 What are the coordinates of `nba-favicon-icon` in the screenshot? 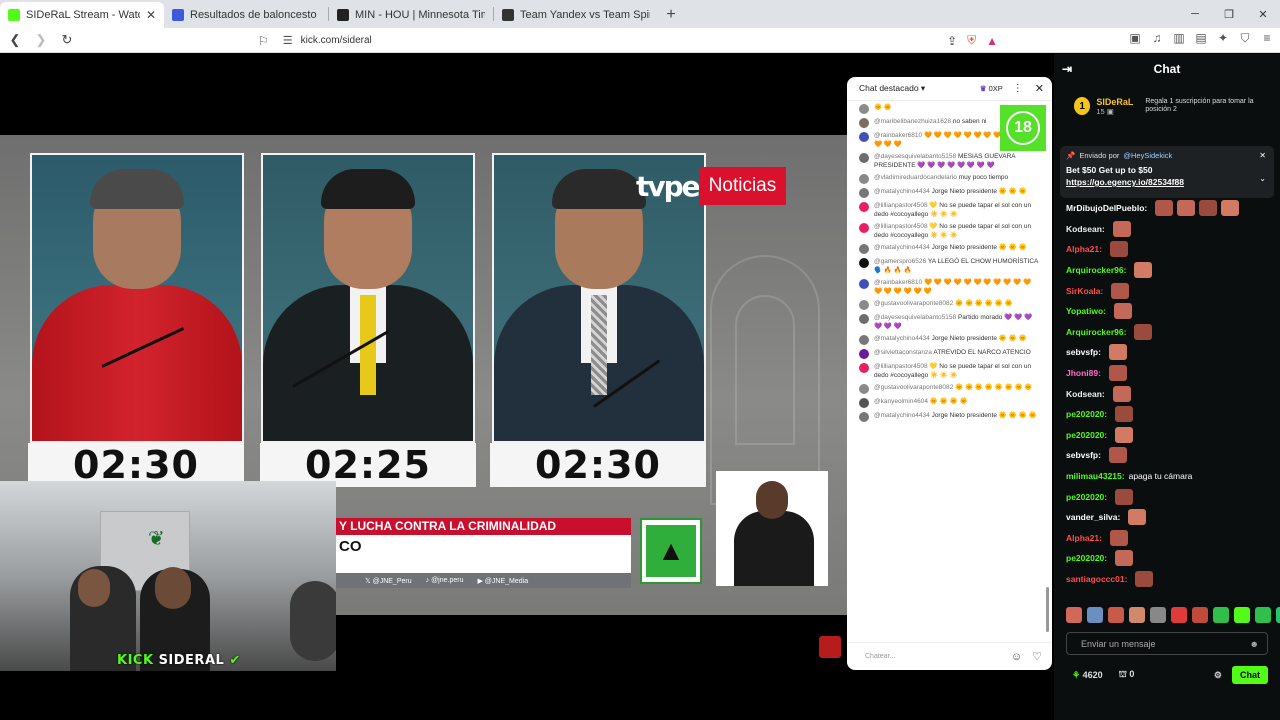 It's located at (343, 15).